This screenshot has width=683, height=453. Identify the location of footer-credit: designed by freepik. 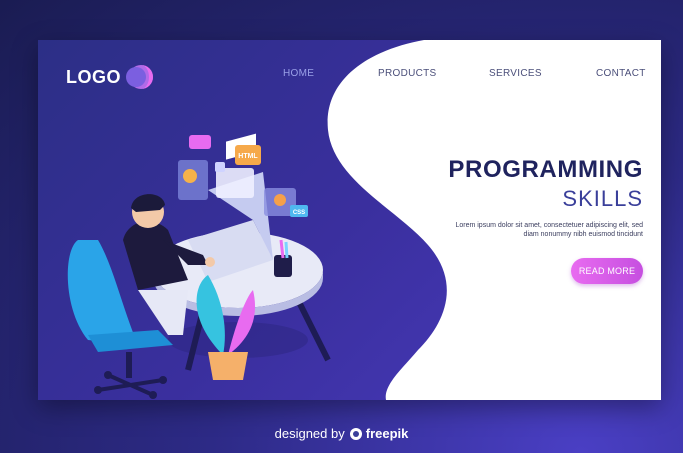
(341, 433).